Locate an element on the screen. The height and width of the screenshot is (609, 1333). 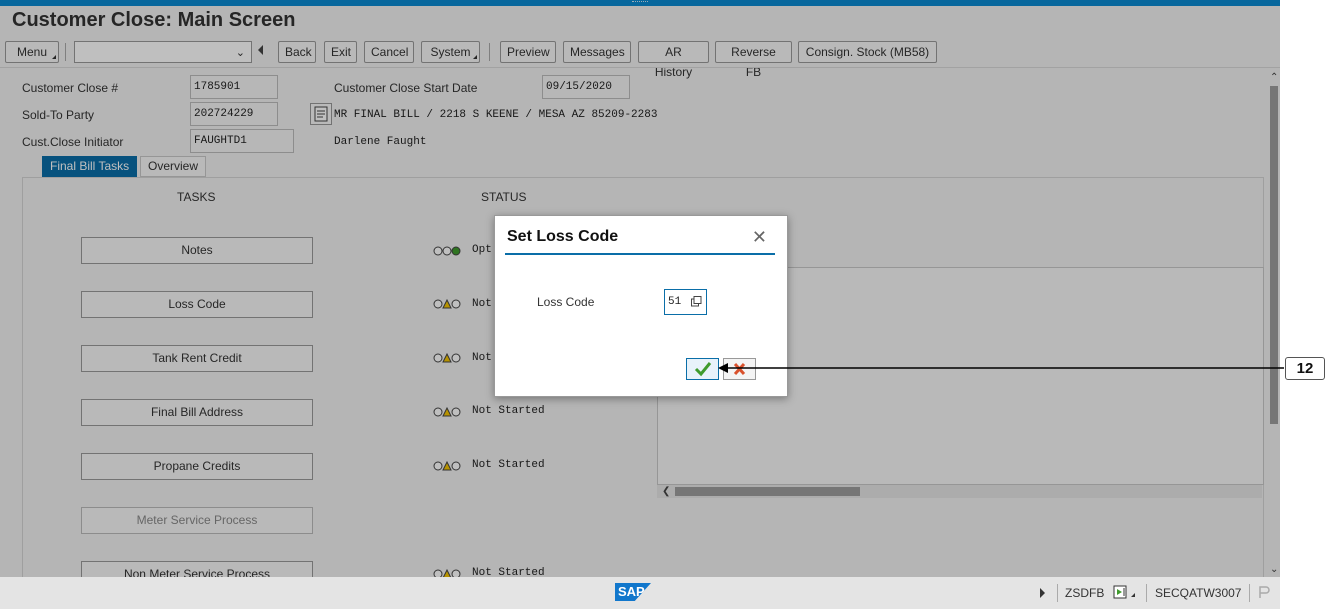
server-info-icon is located at coordinates (1121, 592).